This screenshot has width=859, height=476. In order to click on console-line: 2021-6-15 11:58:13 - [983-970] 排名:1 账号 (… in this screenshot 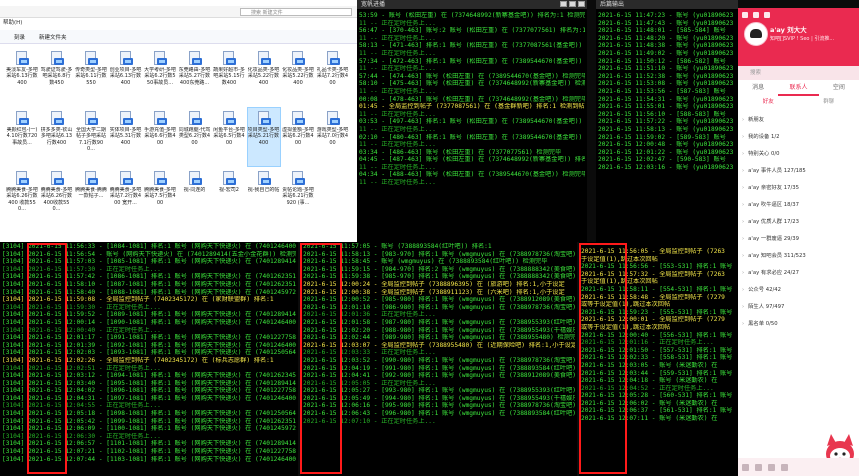, I will do `click(439, 254)`.